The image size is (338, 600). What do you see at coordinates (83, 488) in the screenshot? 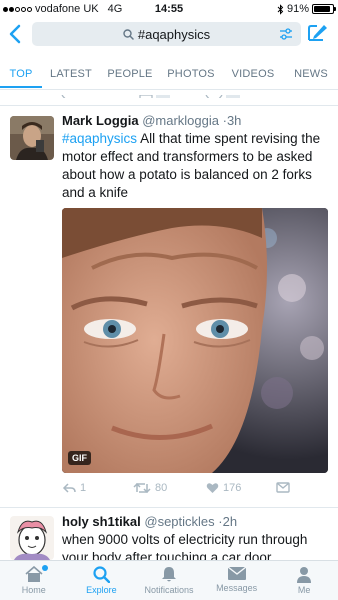
I see `reply-count: 1` at bounding box center [83, 488].